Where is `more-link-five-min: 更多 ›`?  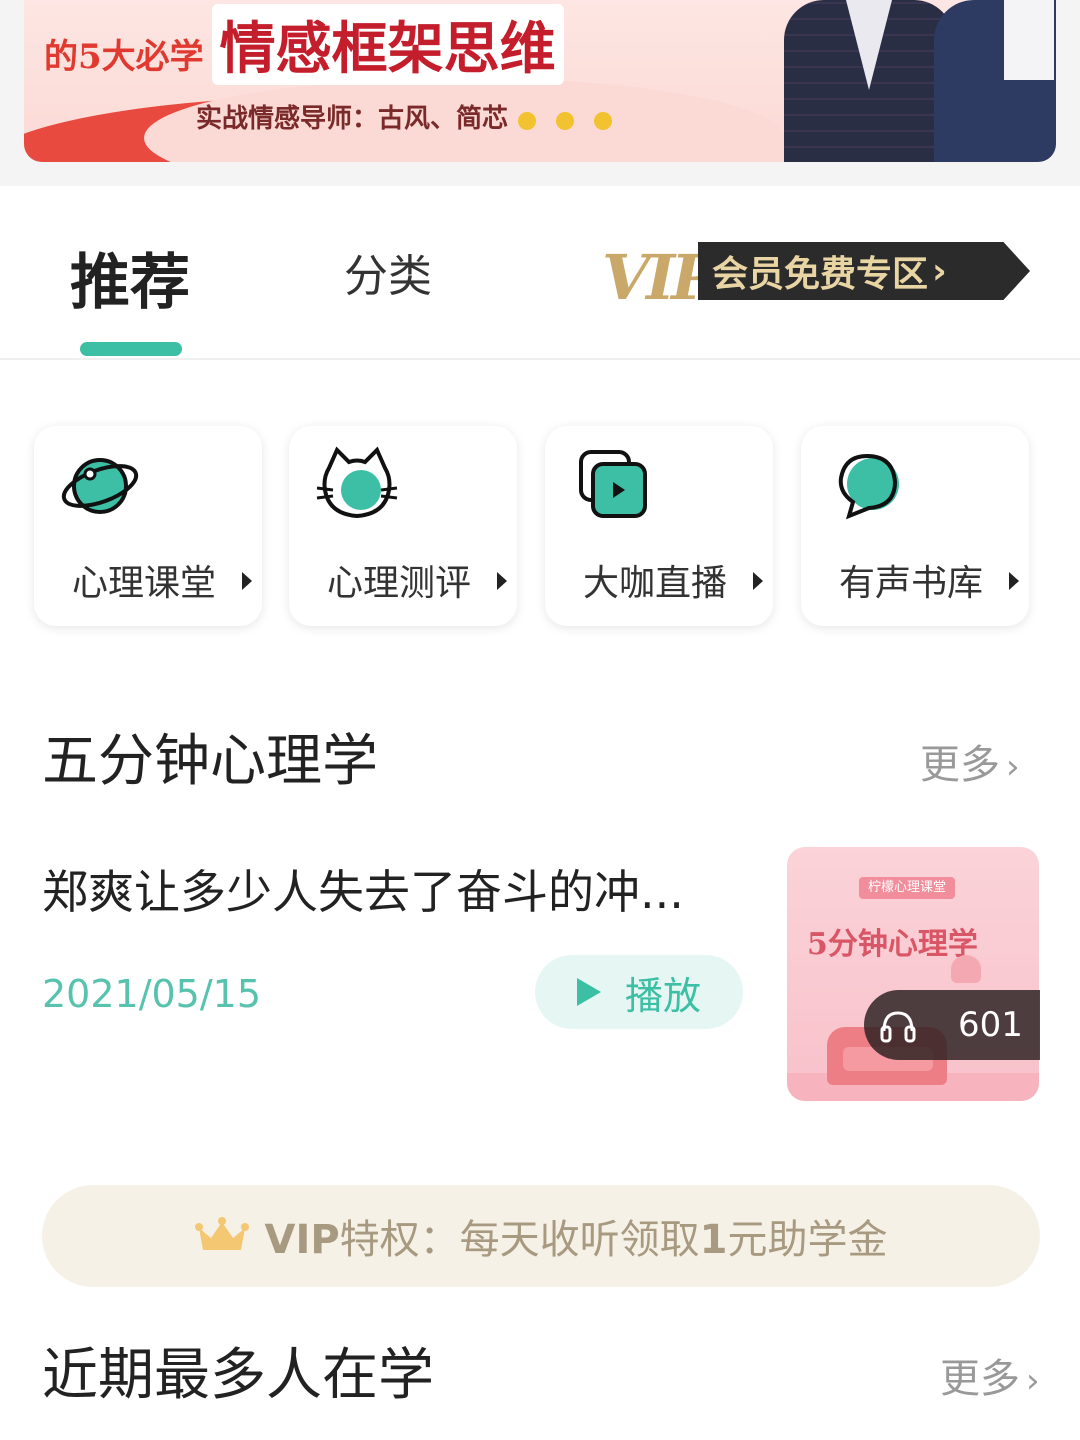
more-link-five-min: 更多 › is located at coordinates (970, 761).